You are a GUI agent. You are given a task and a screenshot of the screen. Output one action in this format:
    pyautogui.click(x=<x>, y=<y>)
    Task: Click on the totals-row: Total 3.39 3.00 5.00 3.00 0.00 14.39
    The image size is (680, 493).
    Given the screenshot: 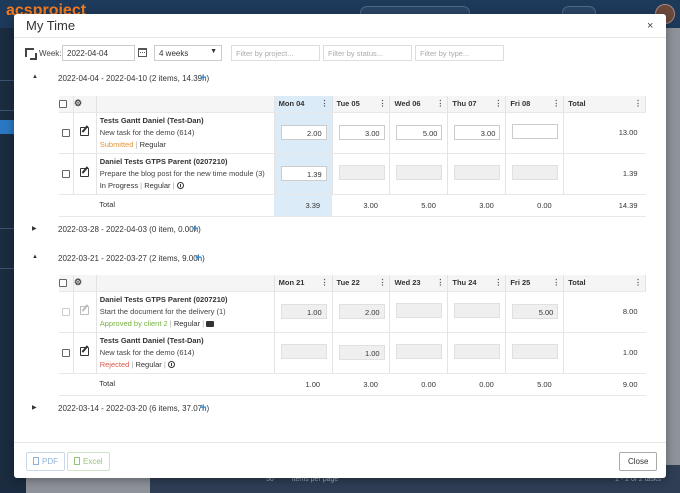 What is the action you would take?
    pyautogui.click(x=352, y=205)
    